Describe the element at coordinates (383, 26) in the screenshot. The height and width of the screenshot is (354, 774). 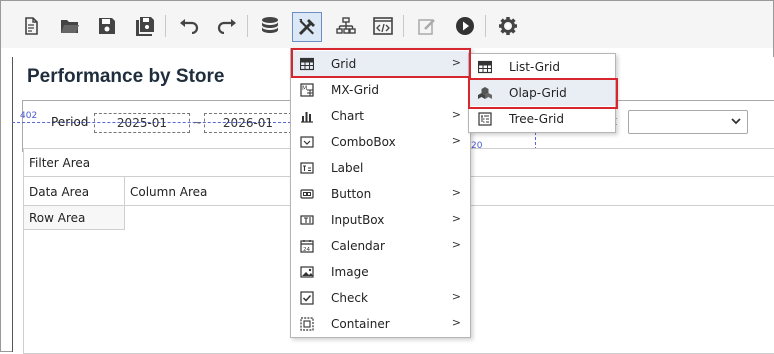
I see `code-icon` at that location.